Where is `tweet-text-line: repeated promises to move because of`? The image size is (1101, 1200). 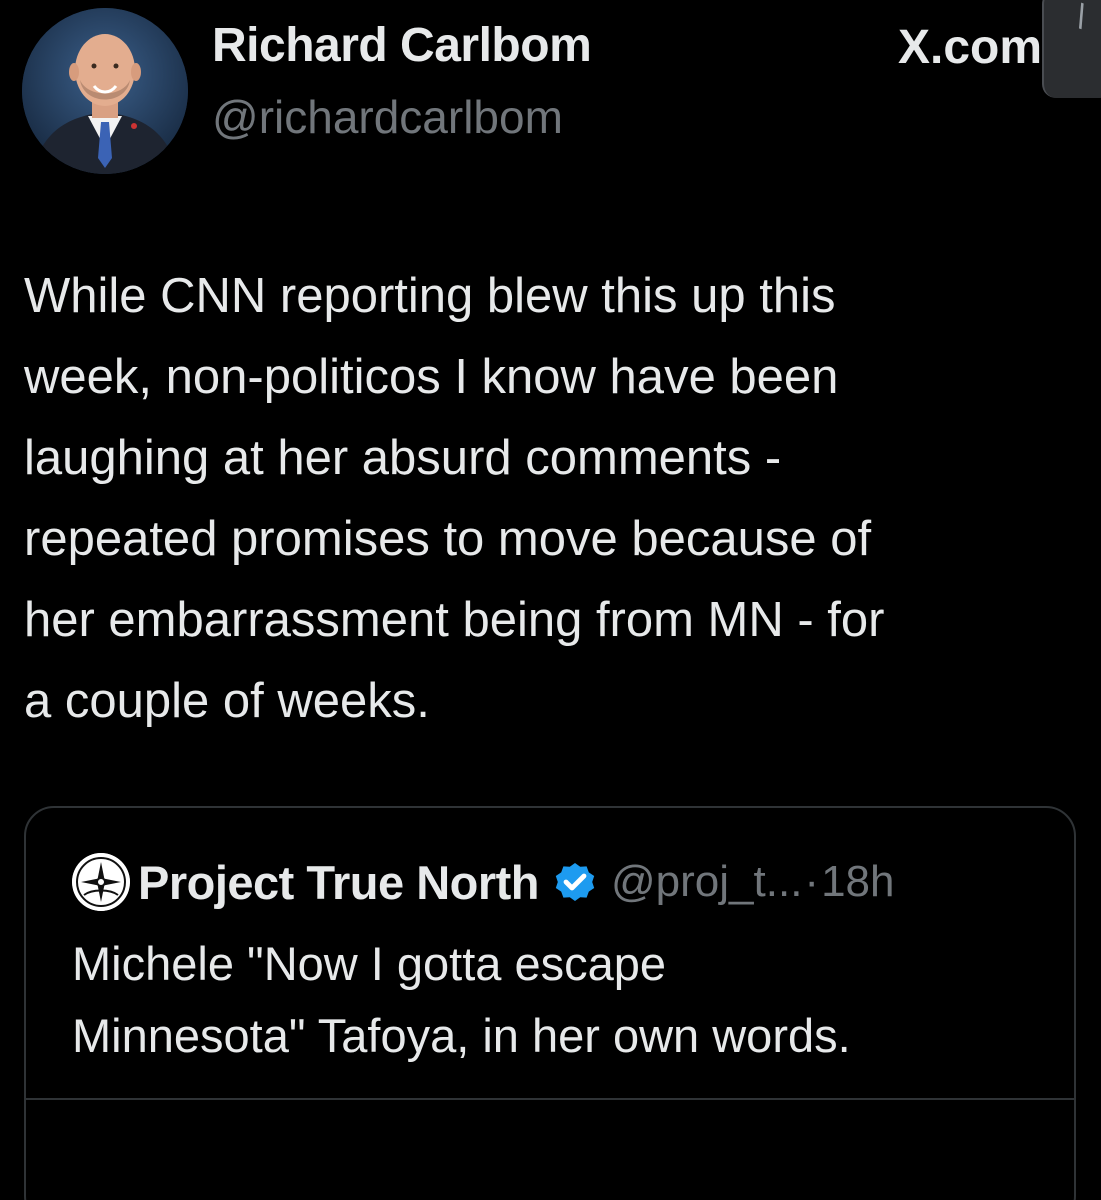
tweet-text-line: repeated promises to move because of is located at coordinates (448, 539).